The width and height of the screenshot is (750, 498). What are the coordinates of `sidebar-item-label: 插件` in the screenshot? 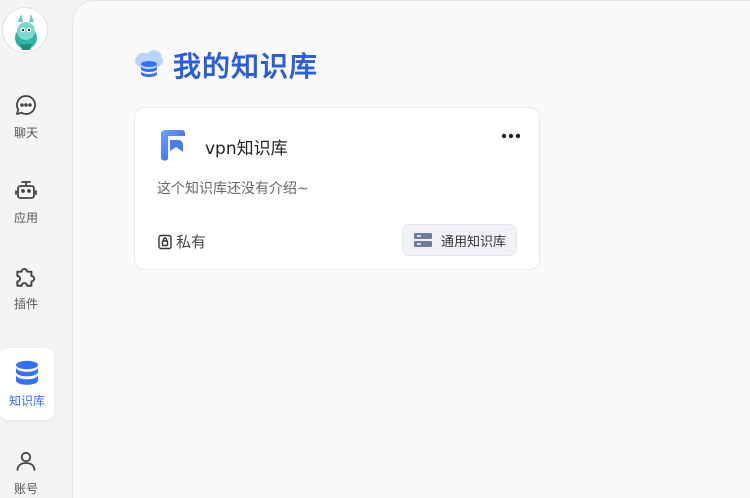 It's located at (25, 303).